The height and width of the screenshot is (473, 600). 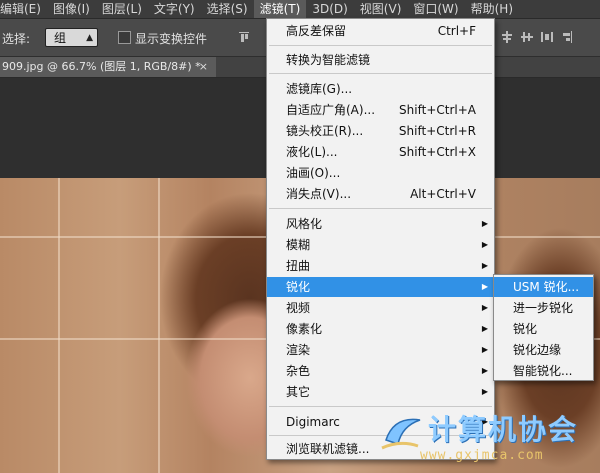 I want to click on menu-item-label: 锐化, so click(x=298, y=287).